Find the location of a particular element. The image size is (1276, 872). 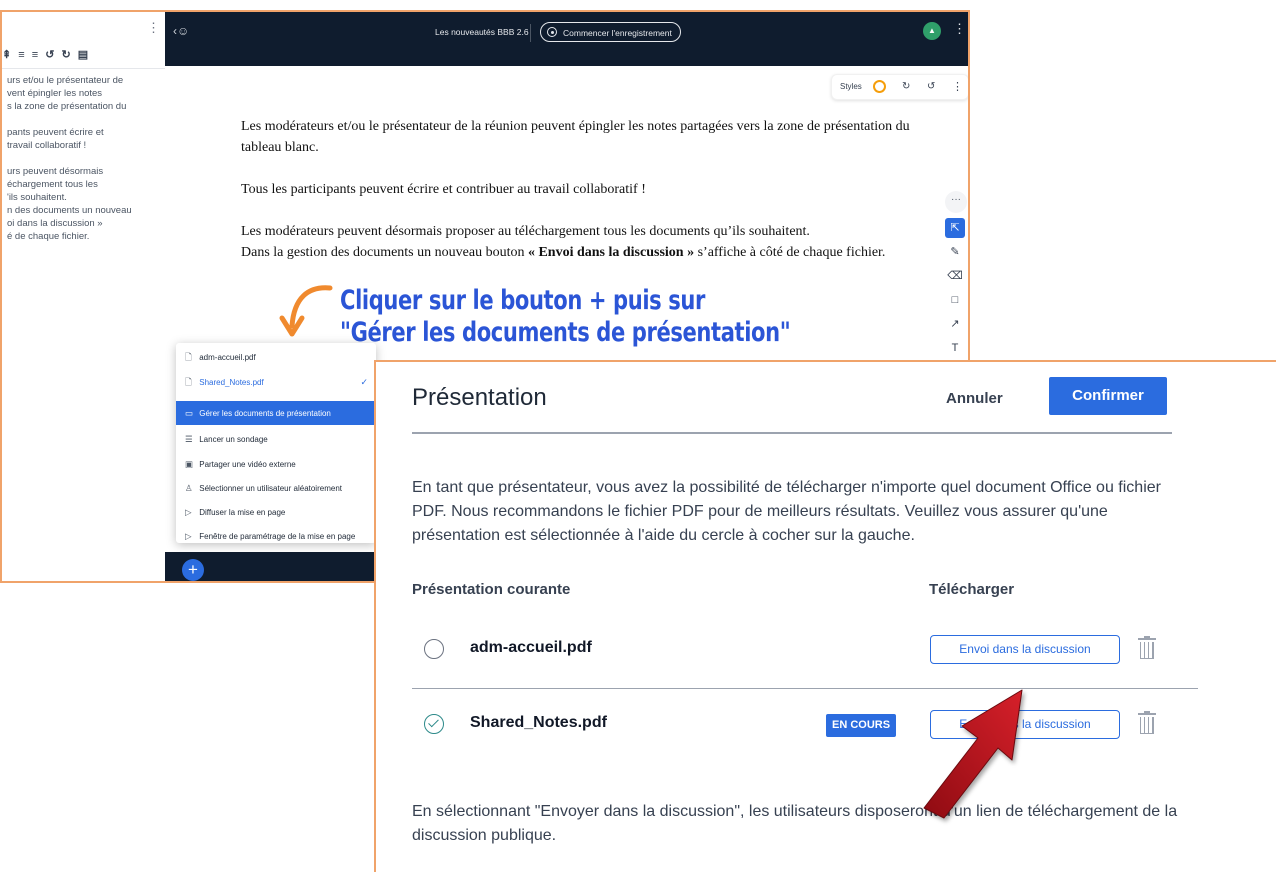

send-to-chat-button: Envoi dans la discussion is located at coordinates (1025, 649).